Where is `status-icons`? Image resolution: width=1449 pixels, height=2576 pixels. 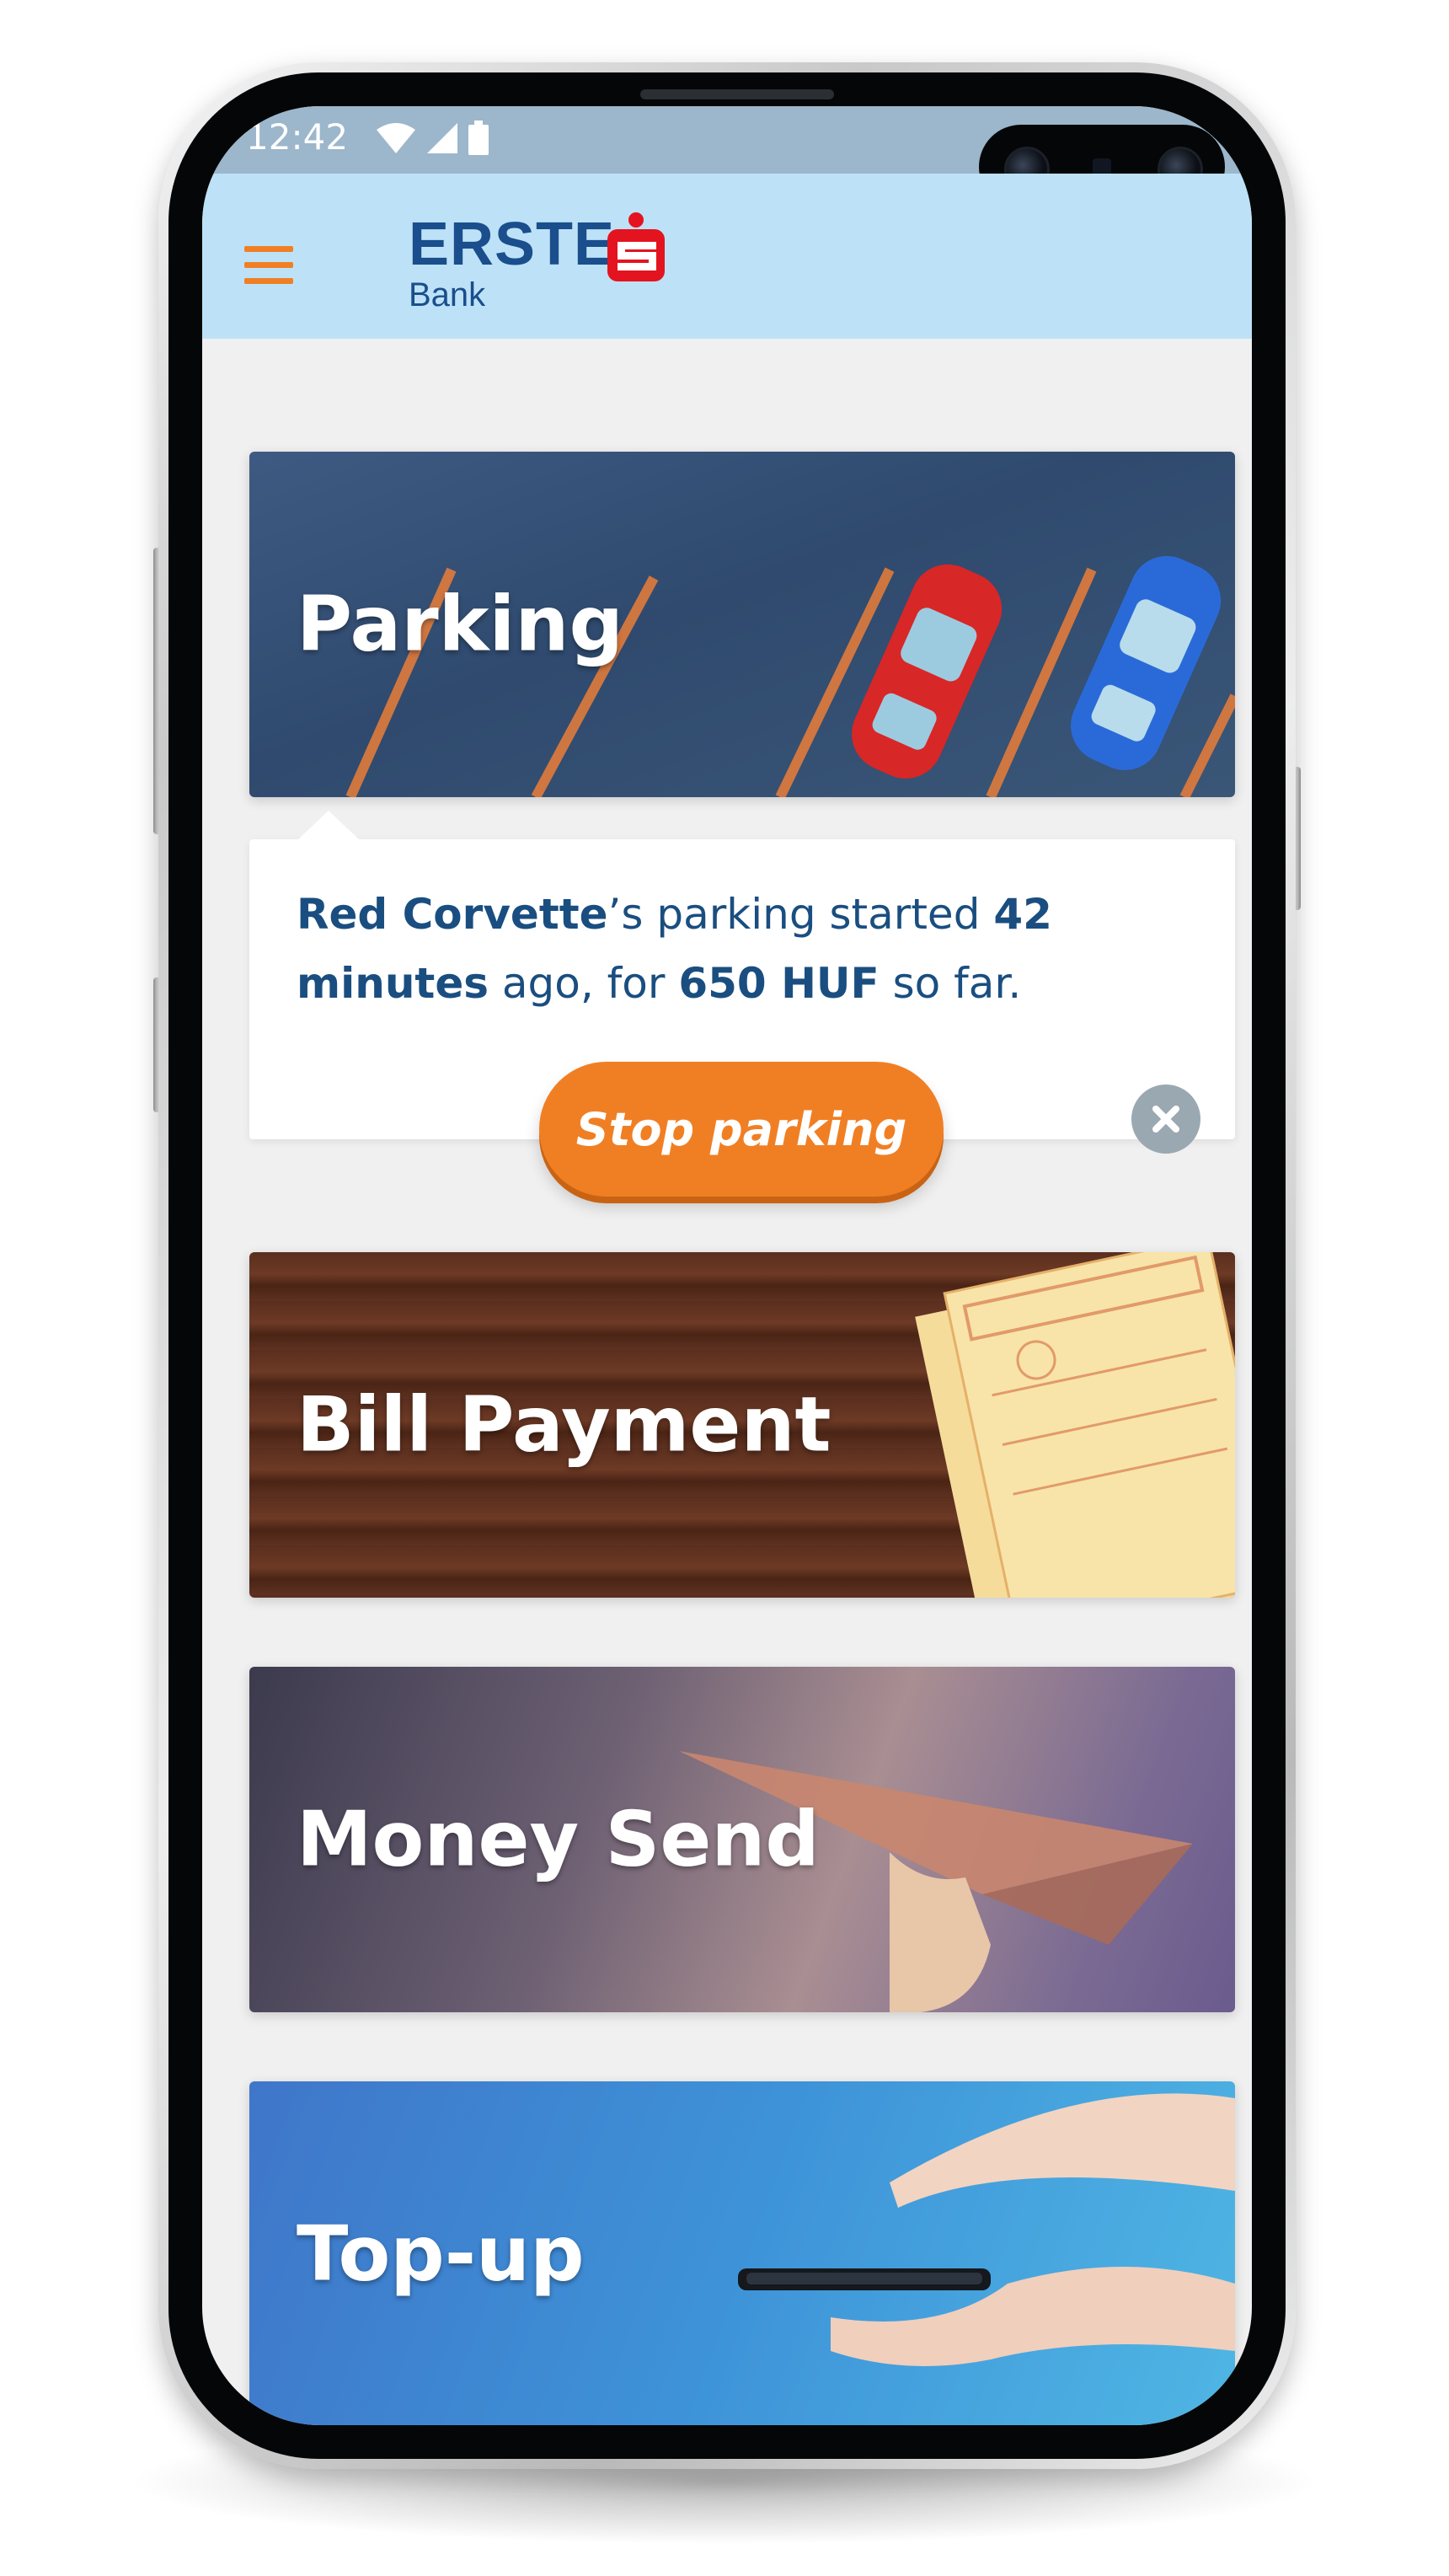 status-icons is located at coordinates (432, 139).